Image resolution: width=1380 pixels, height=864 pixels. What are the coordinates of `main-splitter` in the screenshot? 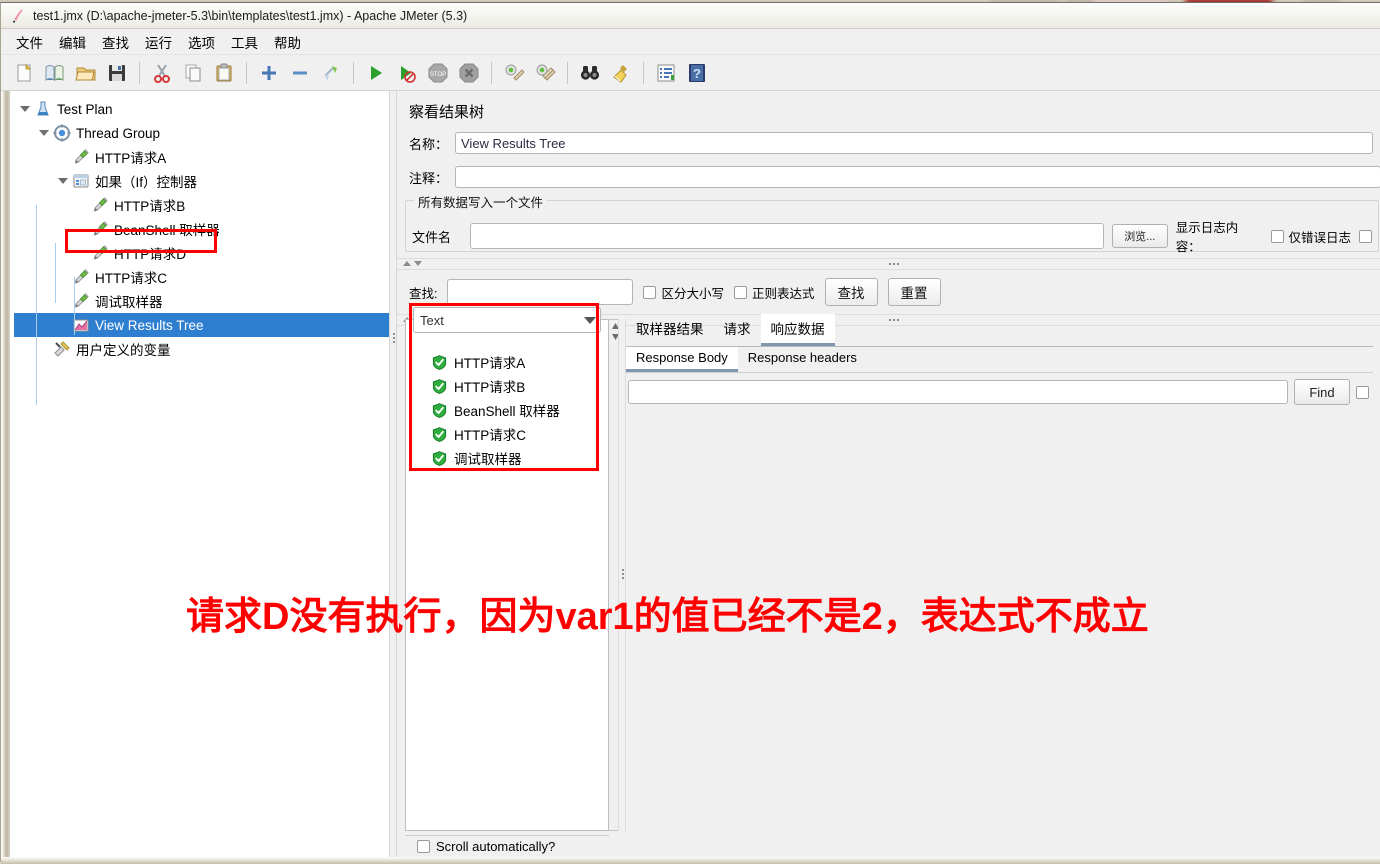 It's located at (393, 477).